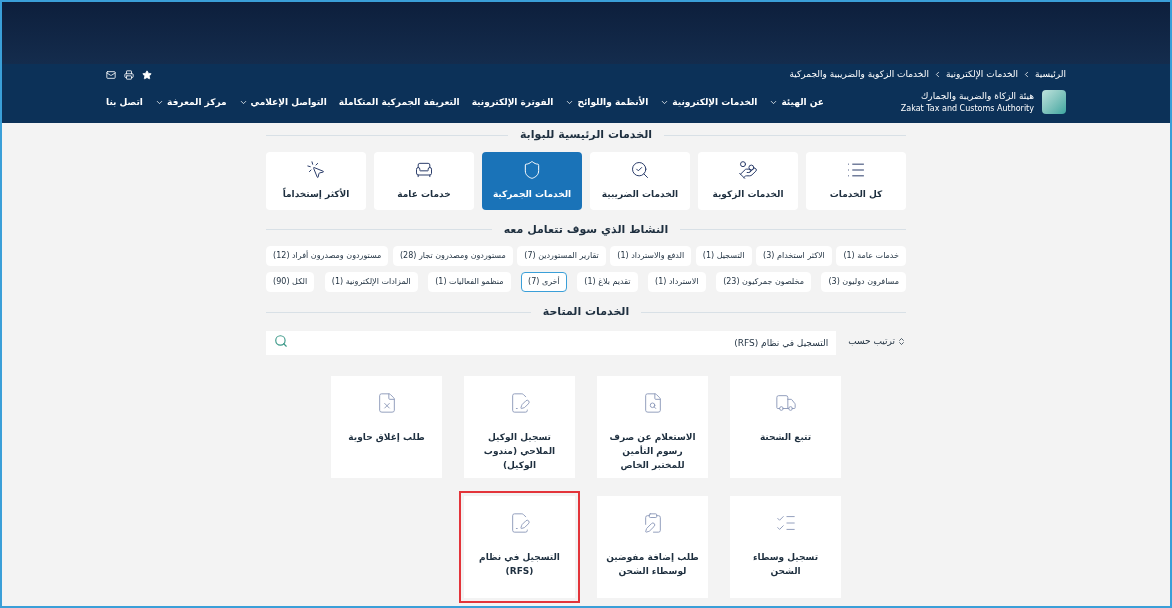 This screenshot has height=608, width=1172. Describe the element at coordinates (386, 437) in the screenshot. I see `service-title: طلب إغلاق حاوية` at that location.